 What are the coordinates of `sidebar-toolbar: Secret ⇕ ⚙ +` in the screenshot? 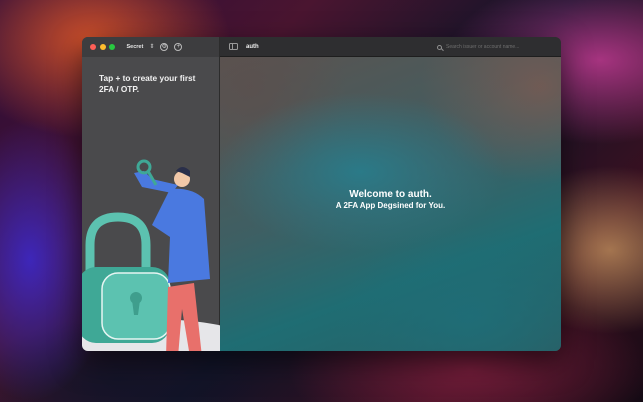 It's located at (150, 47).